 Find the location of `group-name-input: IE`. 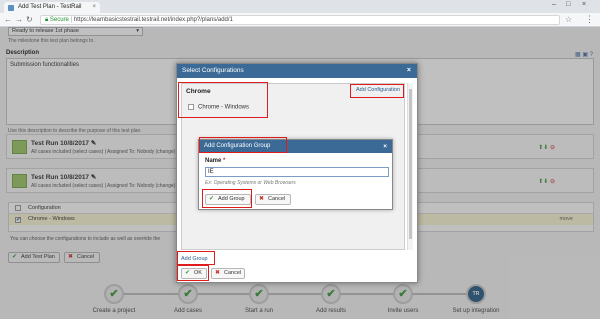

group-name-input: IE is located at coordinates (297, 172).